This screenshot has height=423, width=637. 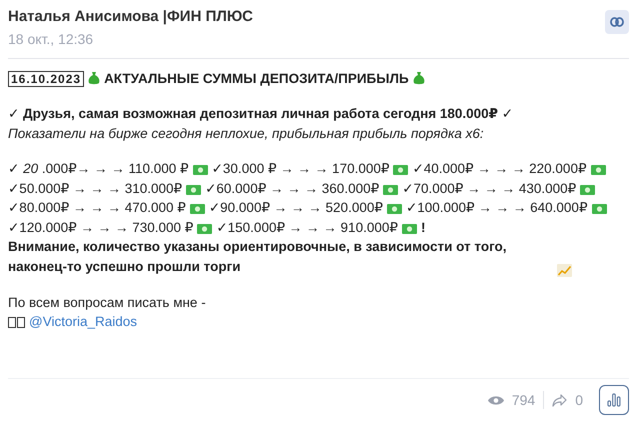 I want to click on eye-icon, so click(x=496, y=400).